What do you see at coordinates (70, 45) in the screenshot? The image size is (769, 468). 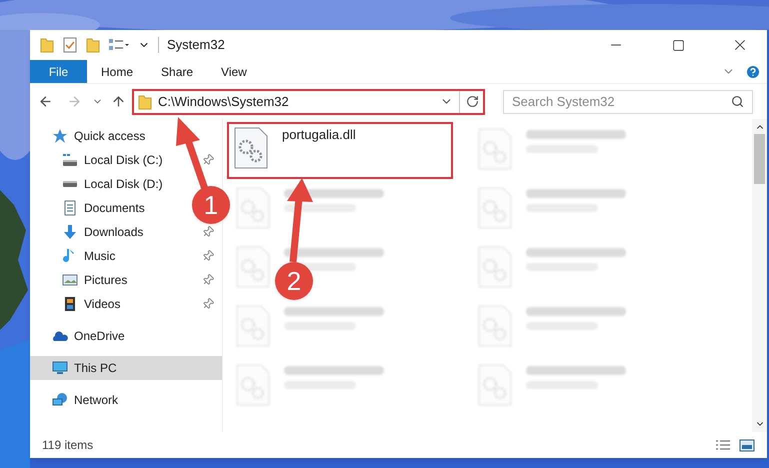 I see `properties-icon` at bounding box center [70, 45].